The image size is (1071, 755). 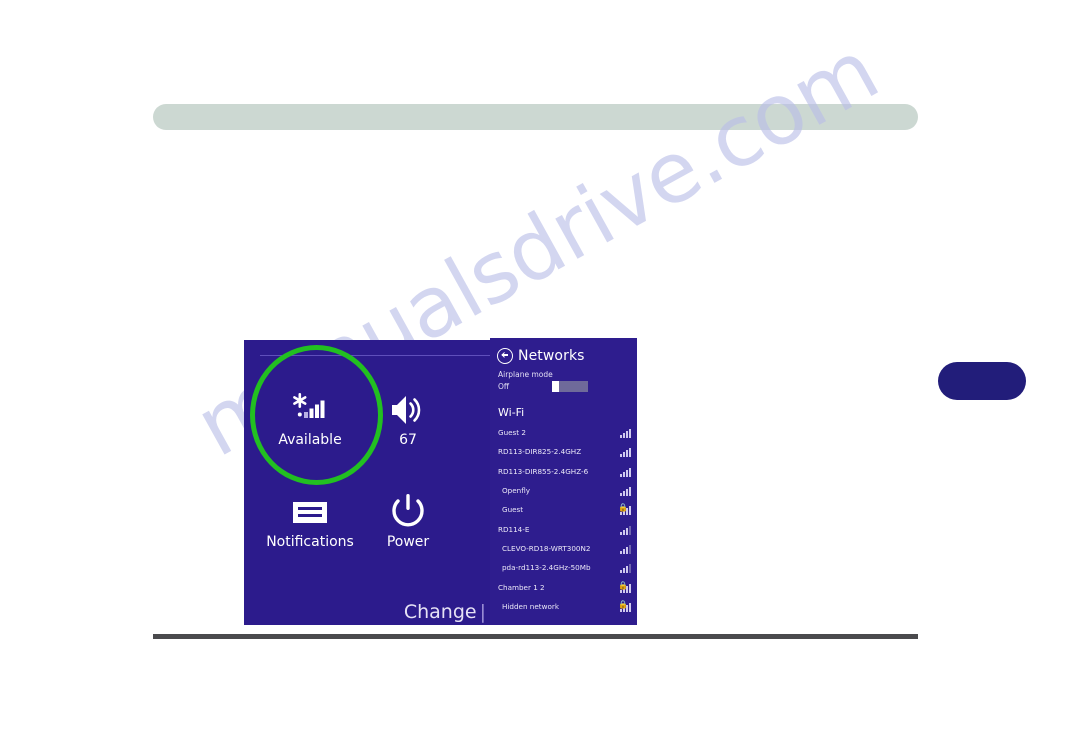 I want to click on wifi-network-ssid: Hidden network, so click(x=530, y=606).